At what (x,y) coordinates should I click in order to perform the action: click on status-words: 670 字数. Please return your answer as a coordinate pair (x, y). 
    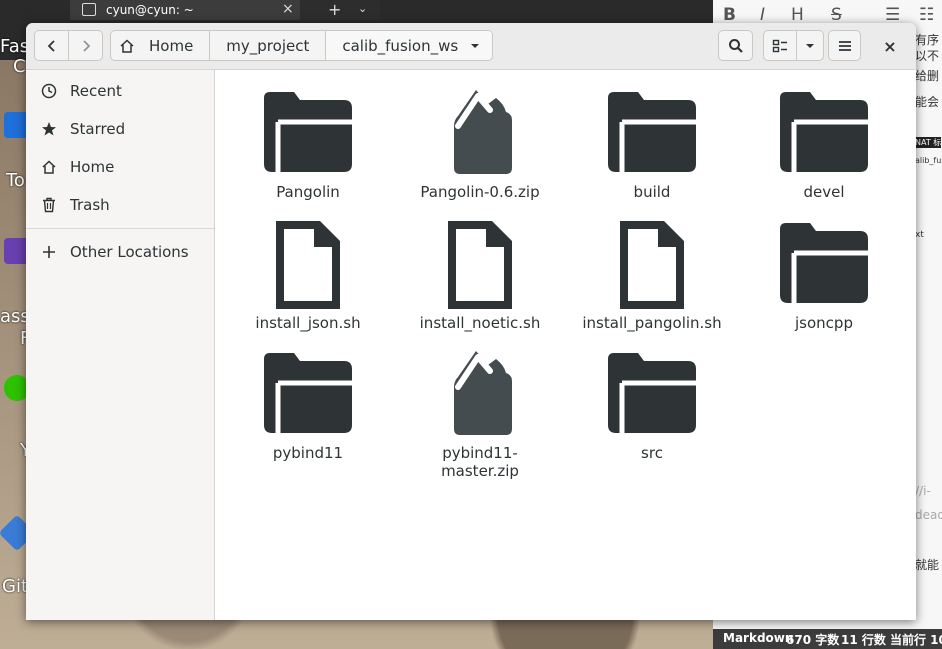
    Looking at the image, I should click on (813, 640).